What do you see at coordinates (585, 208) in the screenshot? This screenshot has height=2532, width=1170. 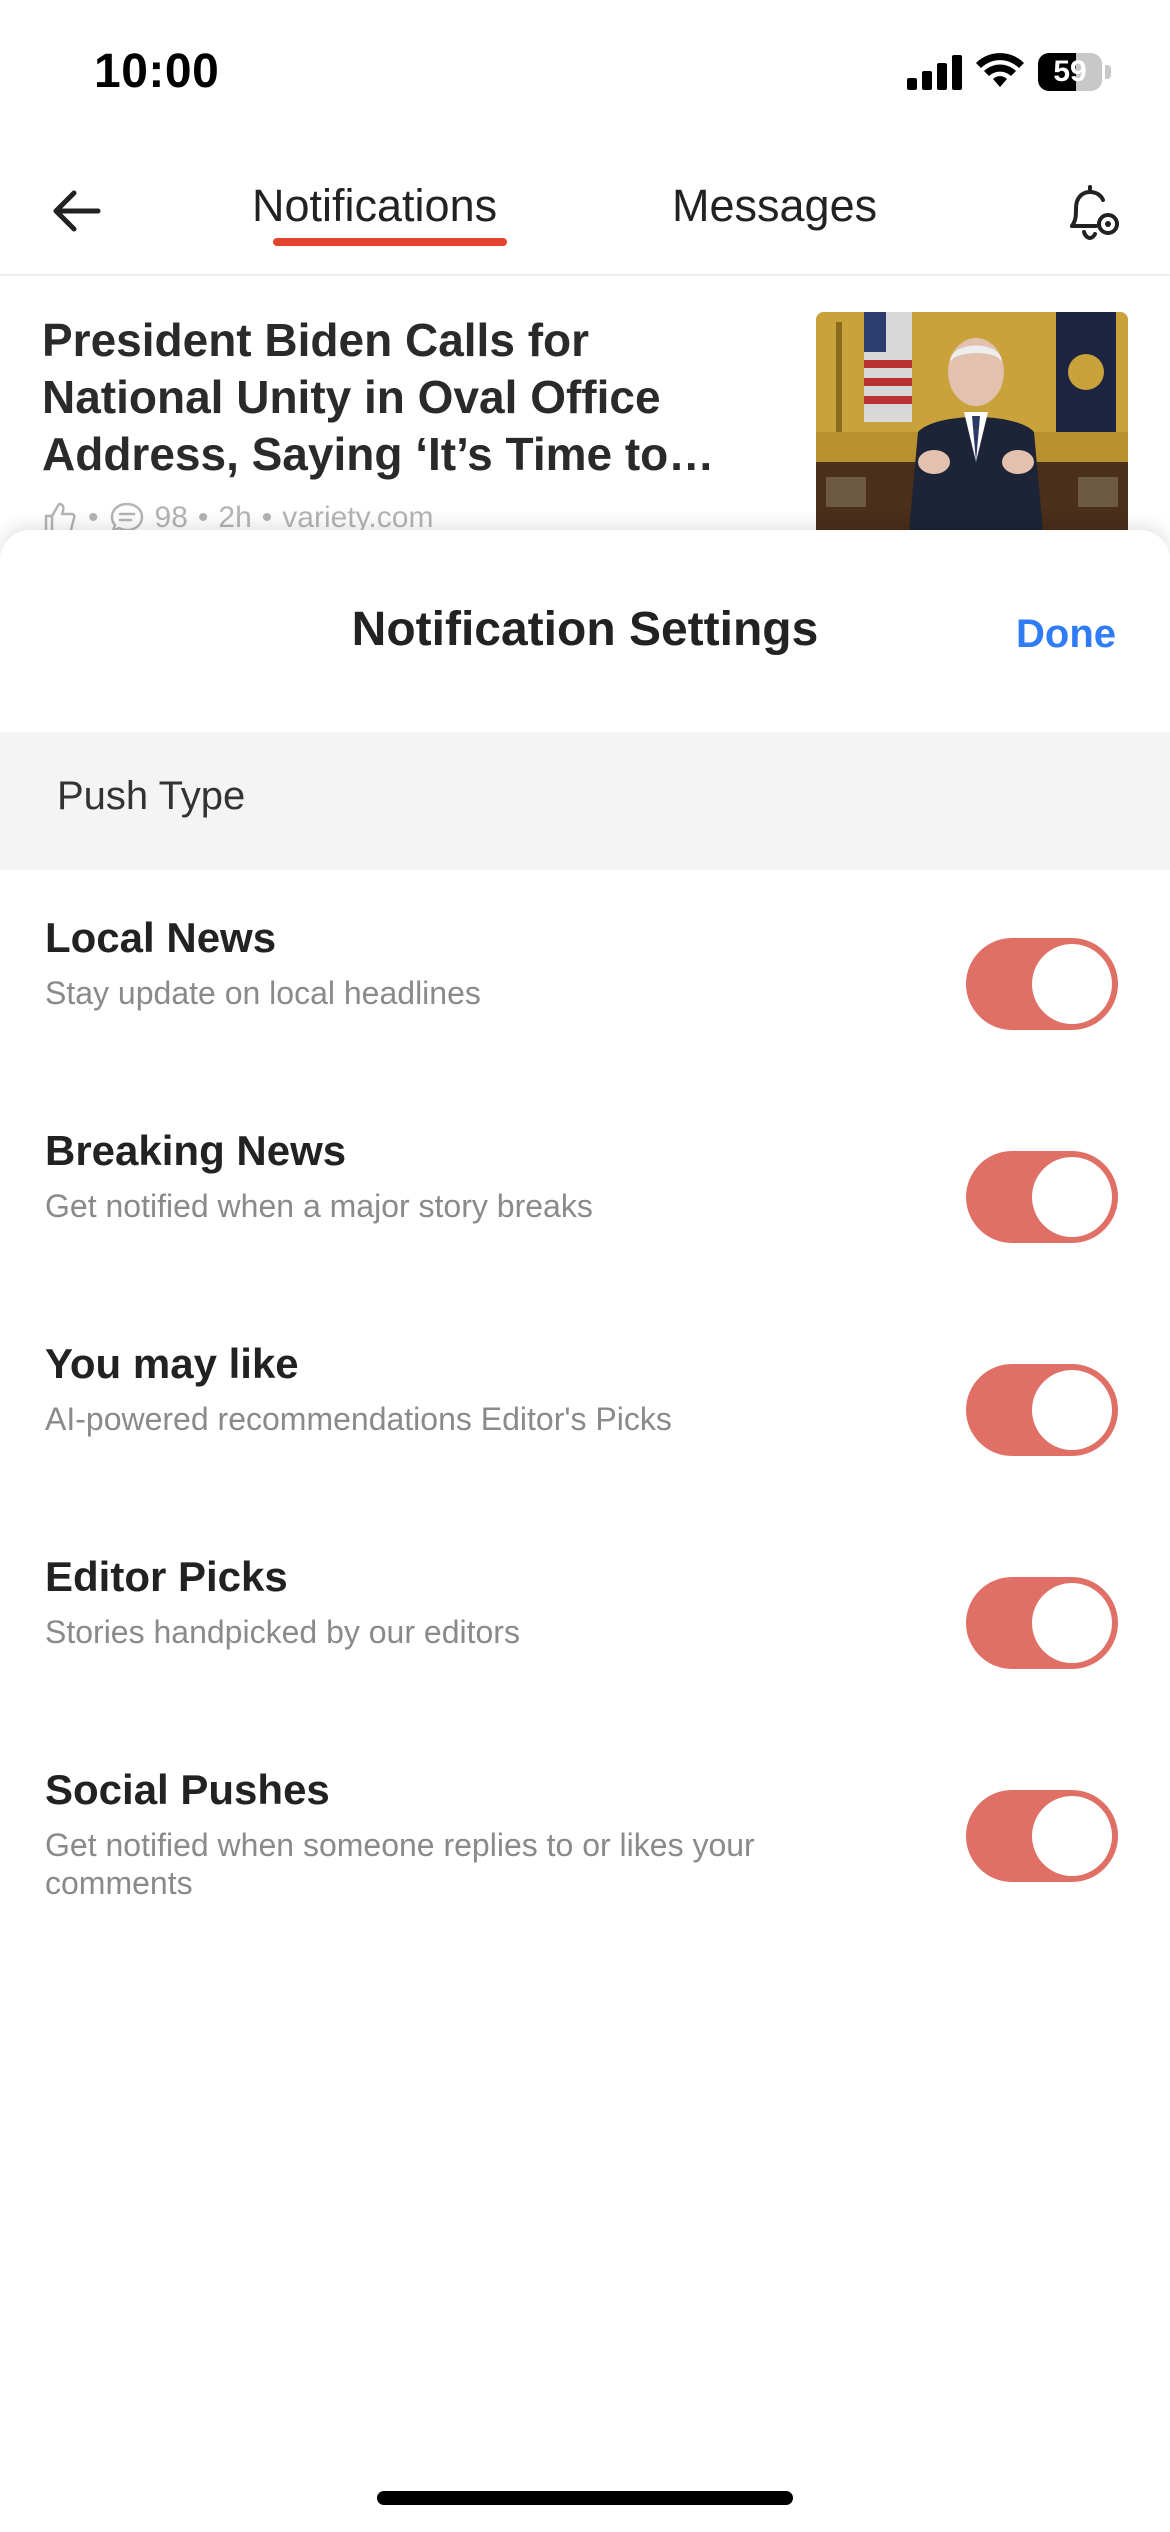 I see `top-nav: Notifications Messages` at bounding box center [585, 208].